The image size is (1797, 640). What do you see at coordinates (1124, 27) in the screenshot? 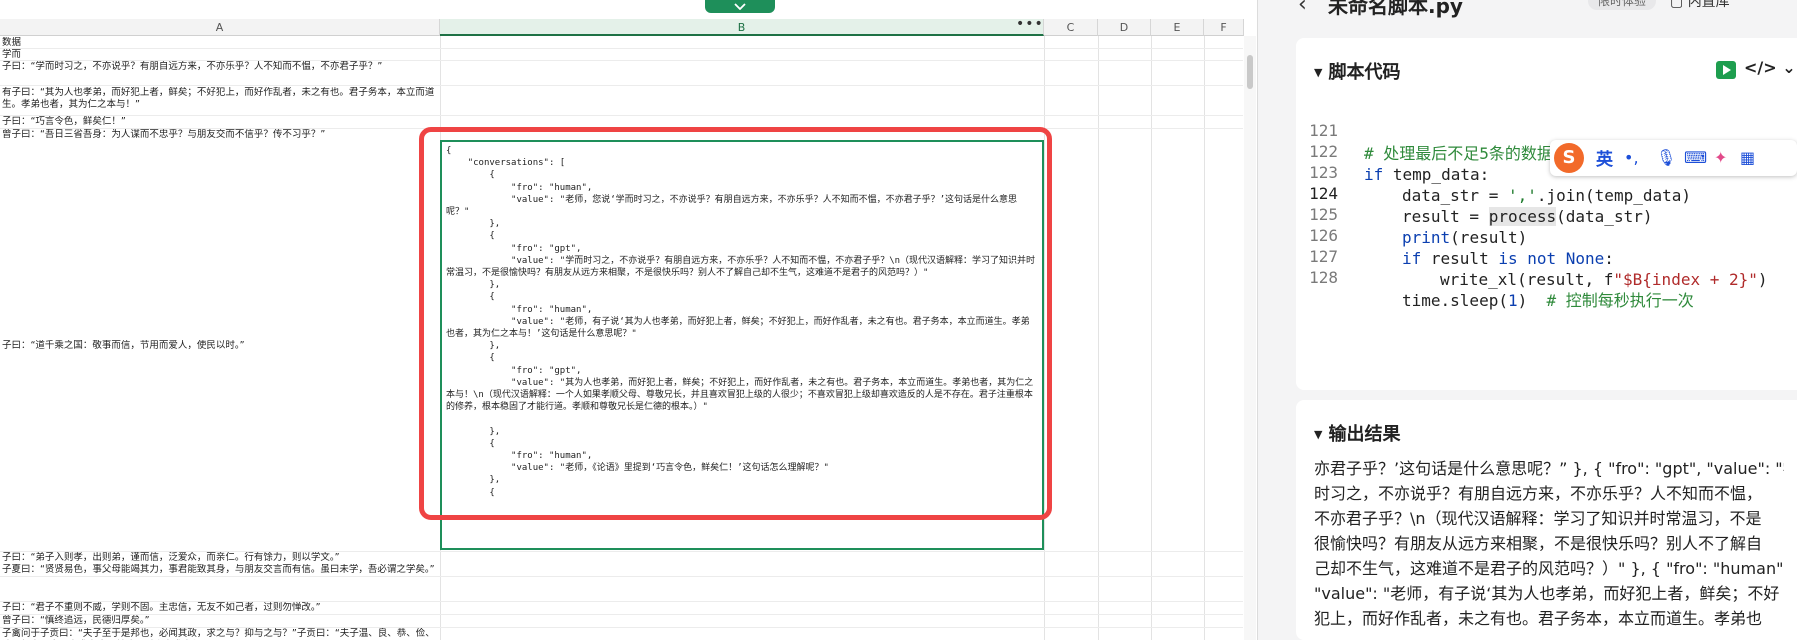
I see `column-header-d: D` at bounding box center [1124, 27].